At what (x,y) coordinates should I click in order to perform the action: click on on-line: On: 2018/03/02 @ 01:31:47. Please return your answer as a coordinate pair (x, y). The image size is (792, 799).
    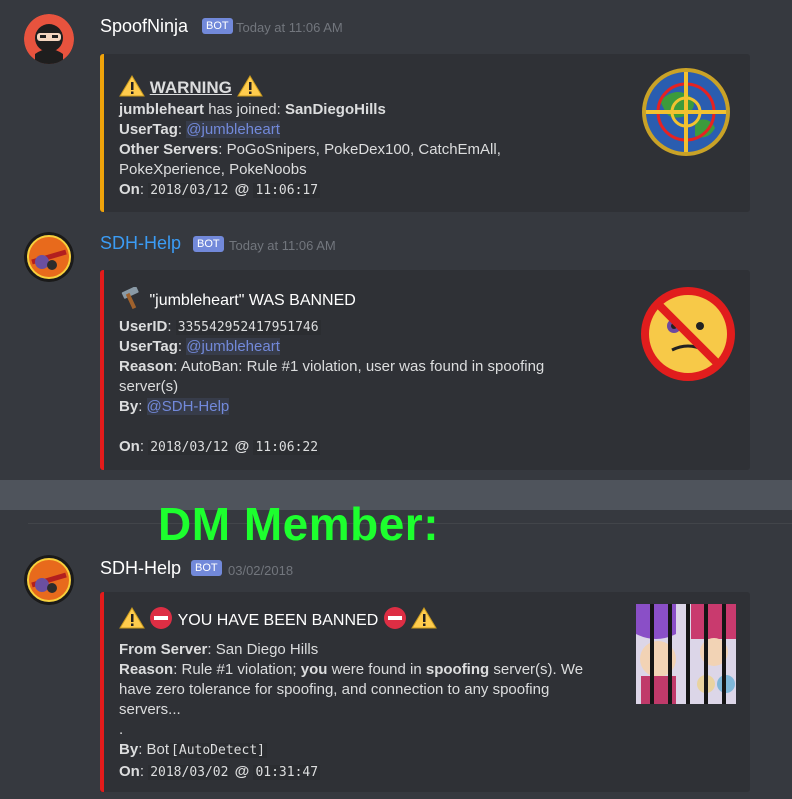
    Looking at the image, I should click on (220, 771).